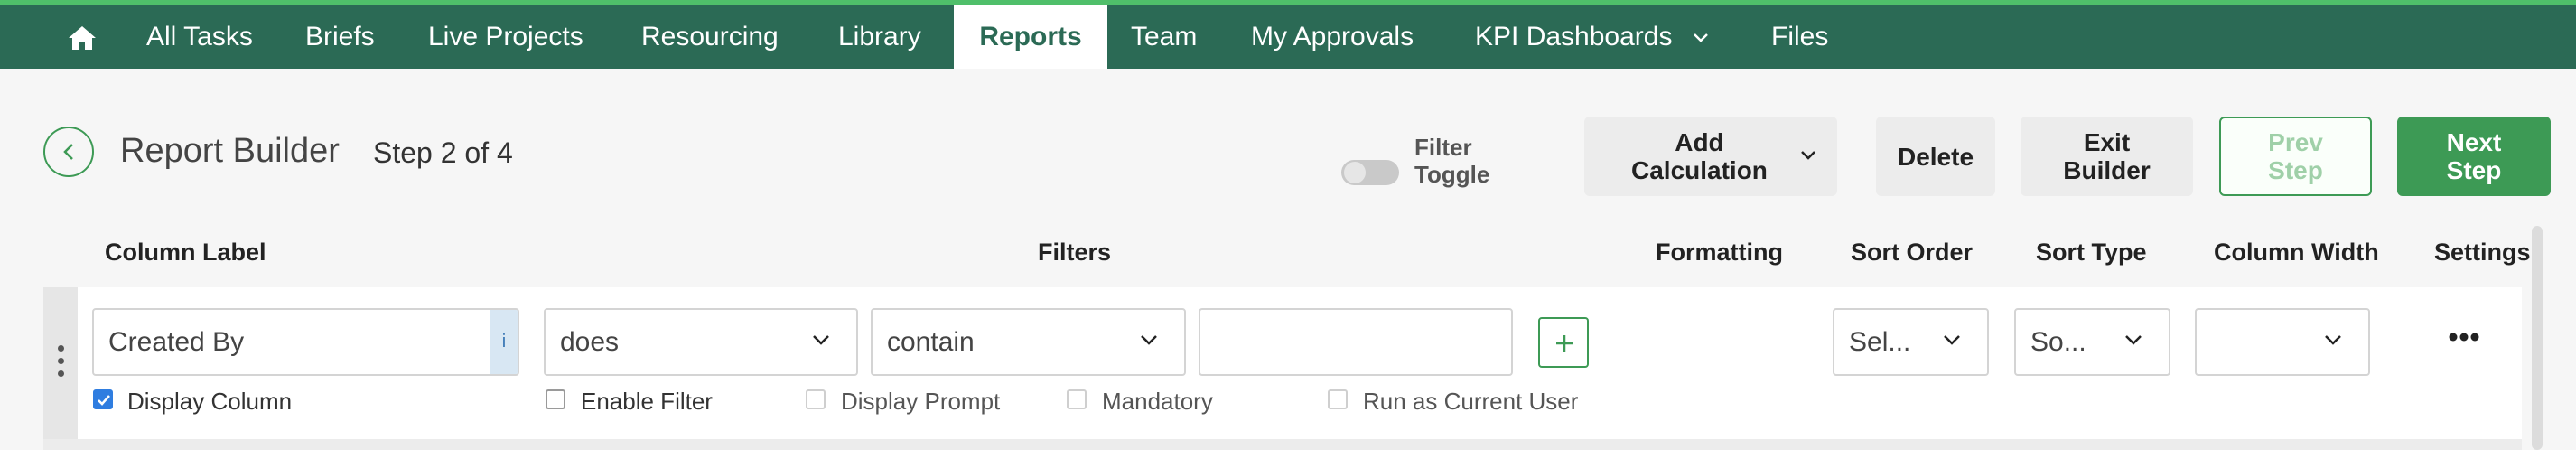 The width and height of the screenshot is (2576, 450). What do you see at coordinates (1031, 37) in the screenshot?
I see `nav-item-reports: Reports` at bounding box center [1031, 37].